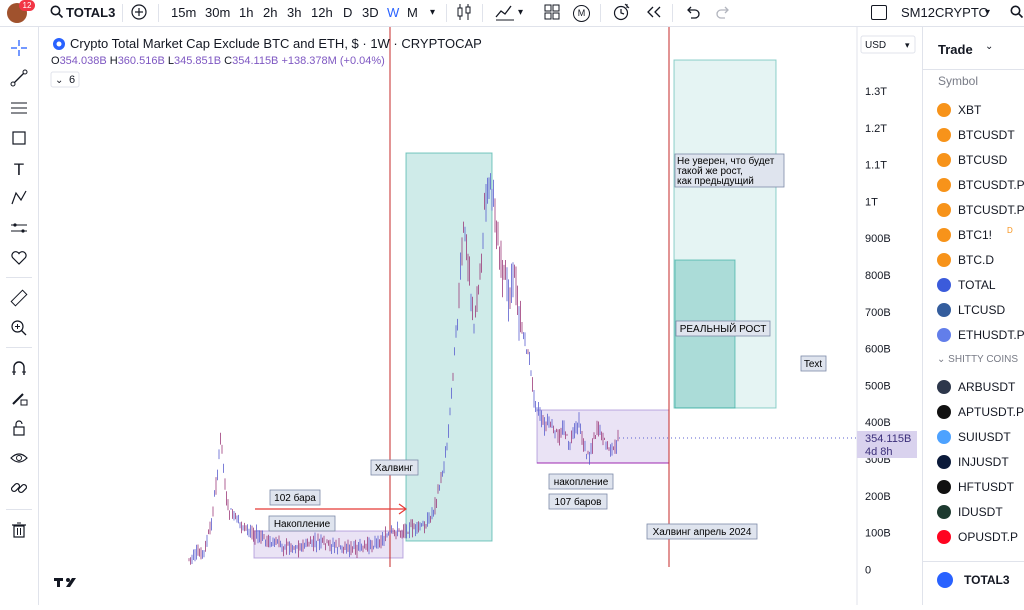 This screenshot has height=610, width=1024. Describe the element at coordinates (19, 370) in the screenshot. I see `magnet-icon` at that location.